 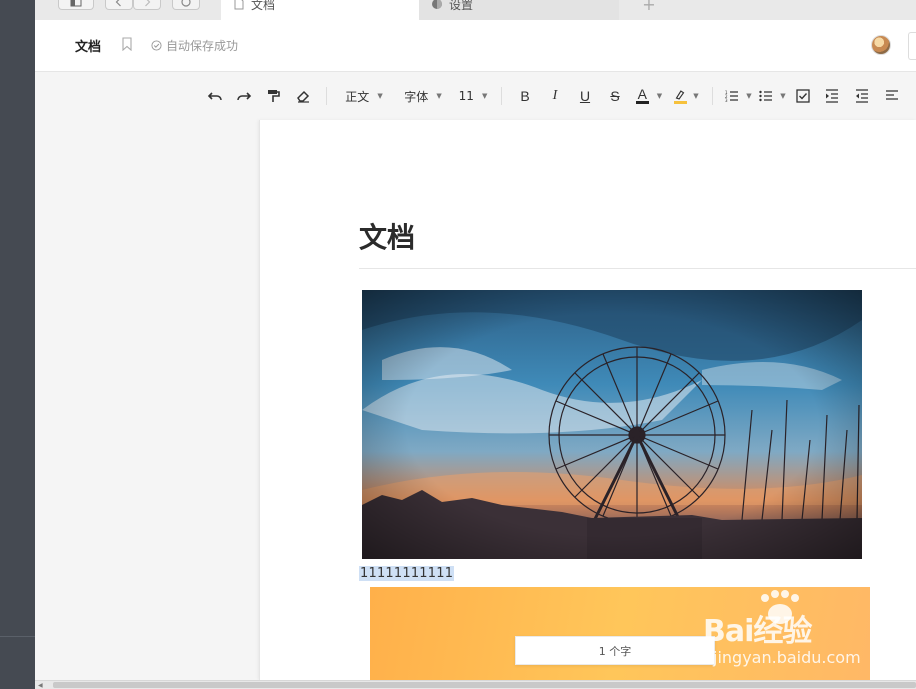 I want to click on typed-text: 11111111111, so click(x=407, y=573).